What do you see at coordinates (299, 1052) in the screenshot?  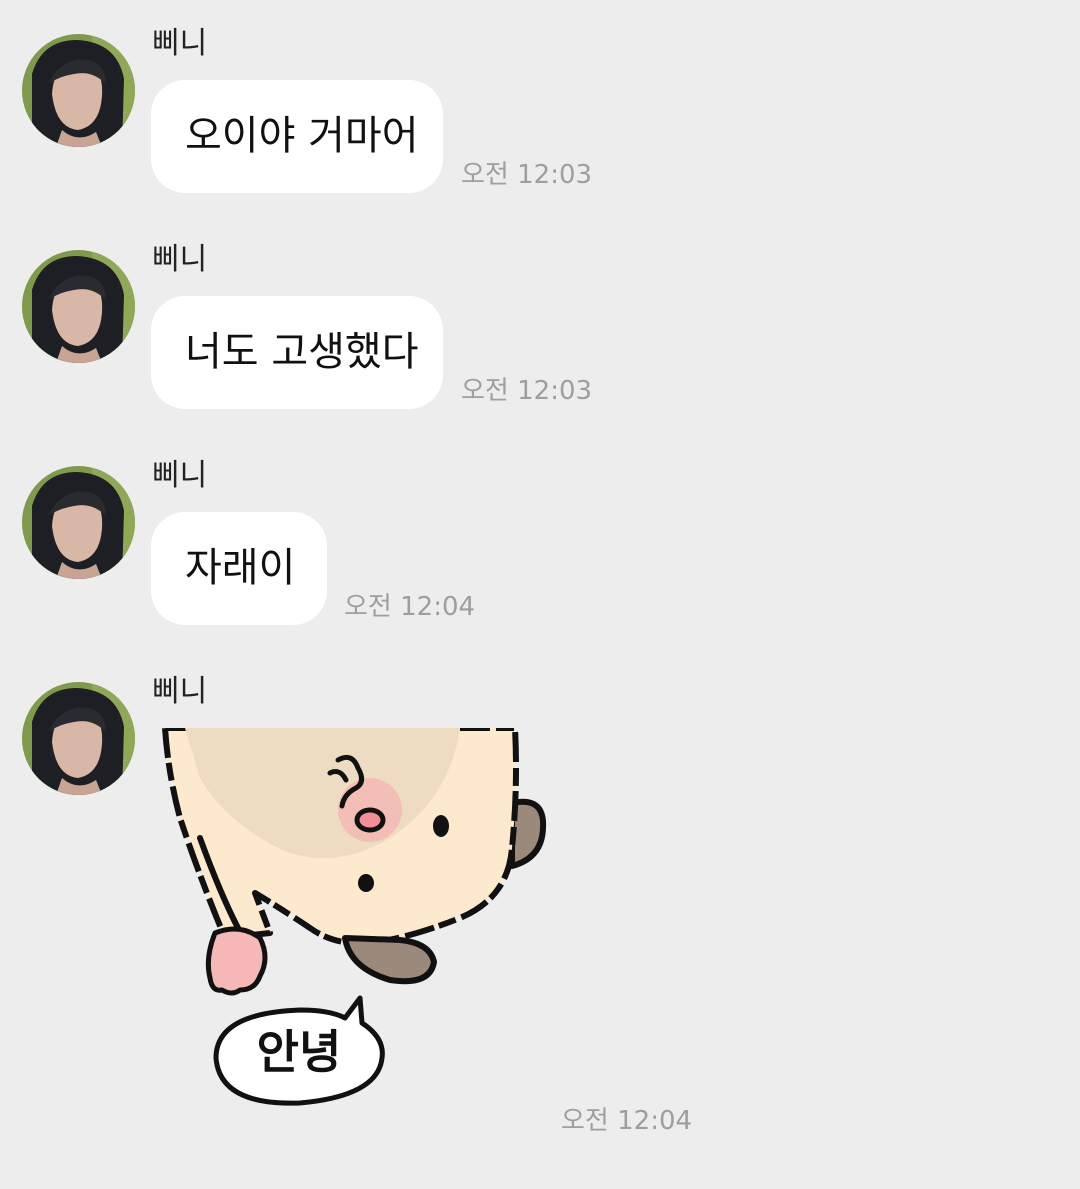 I see `sticker-caption: 안녕` at bounding box center [299, 1052].